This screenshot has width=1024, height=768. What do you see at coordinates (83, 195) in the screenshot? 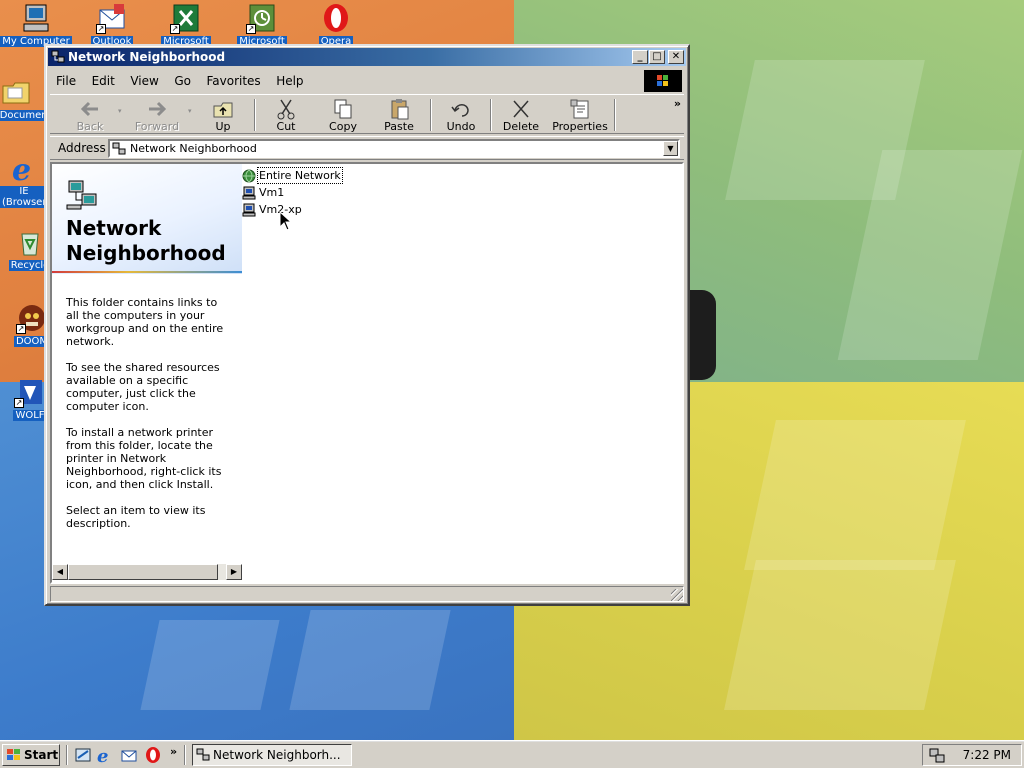
I see `network-neighborhood-large-icon` at bounding box center [83, 195].